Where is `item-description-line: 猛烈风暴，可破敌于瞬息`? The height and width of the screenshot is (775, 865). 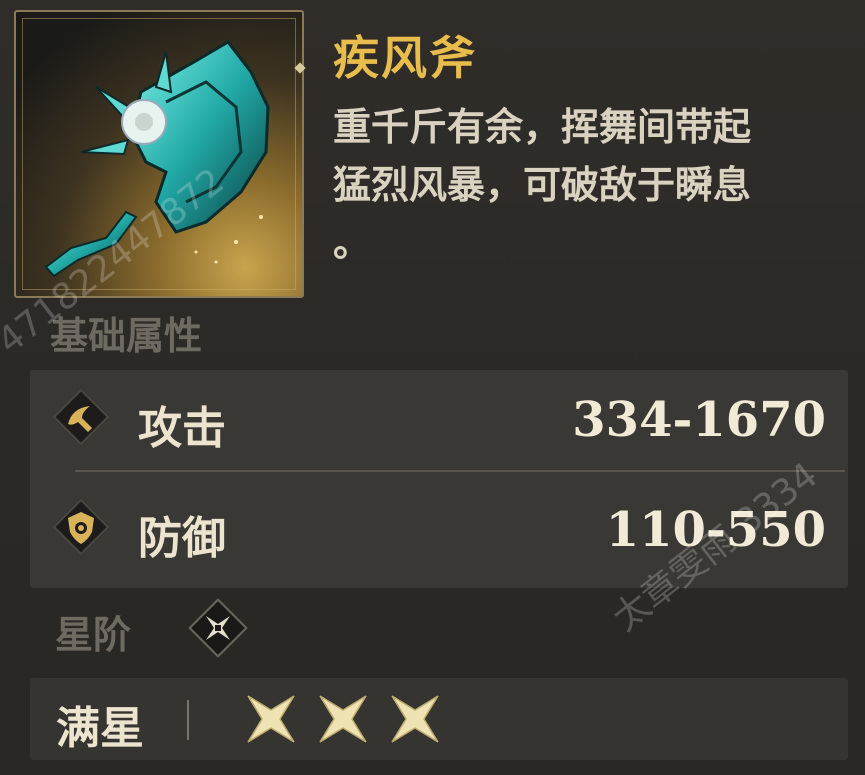
item-description-line: 猛烈风暴，可破敌于瞬息 is located at coordinates (542, 184).